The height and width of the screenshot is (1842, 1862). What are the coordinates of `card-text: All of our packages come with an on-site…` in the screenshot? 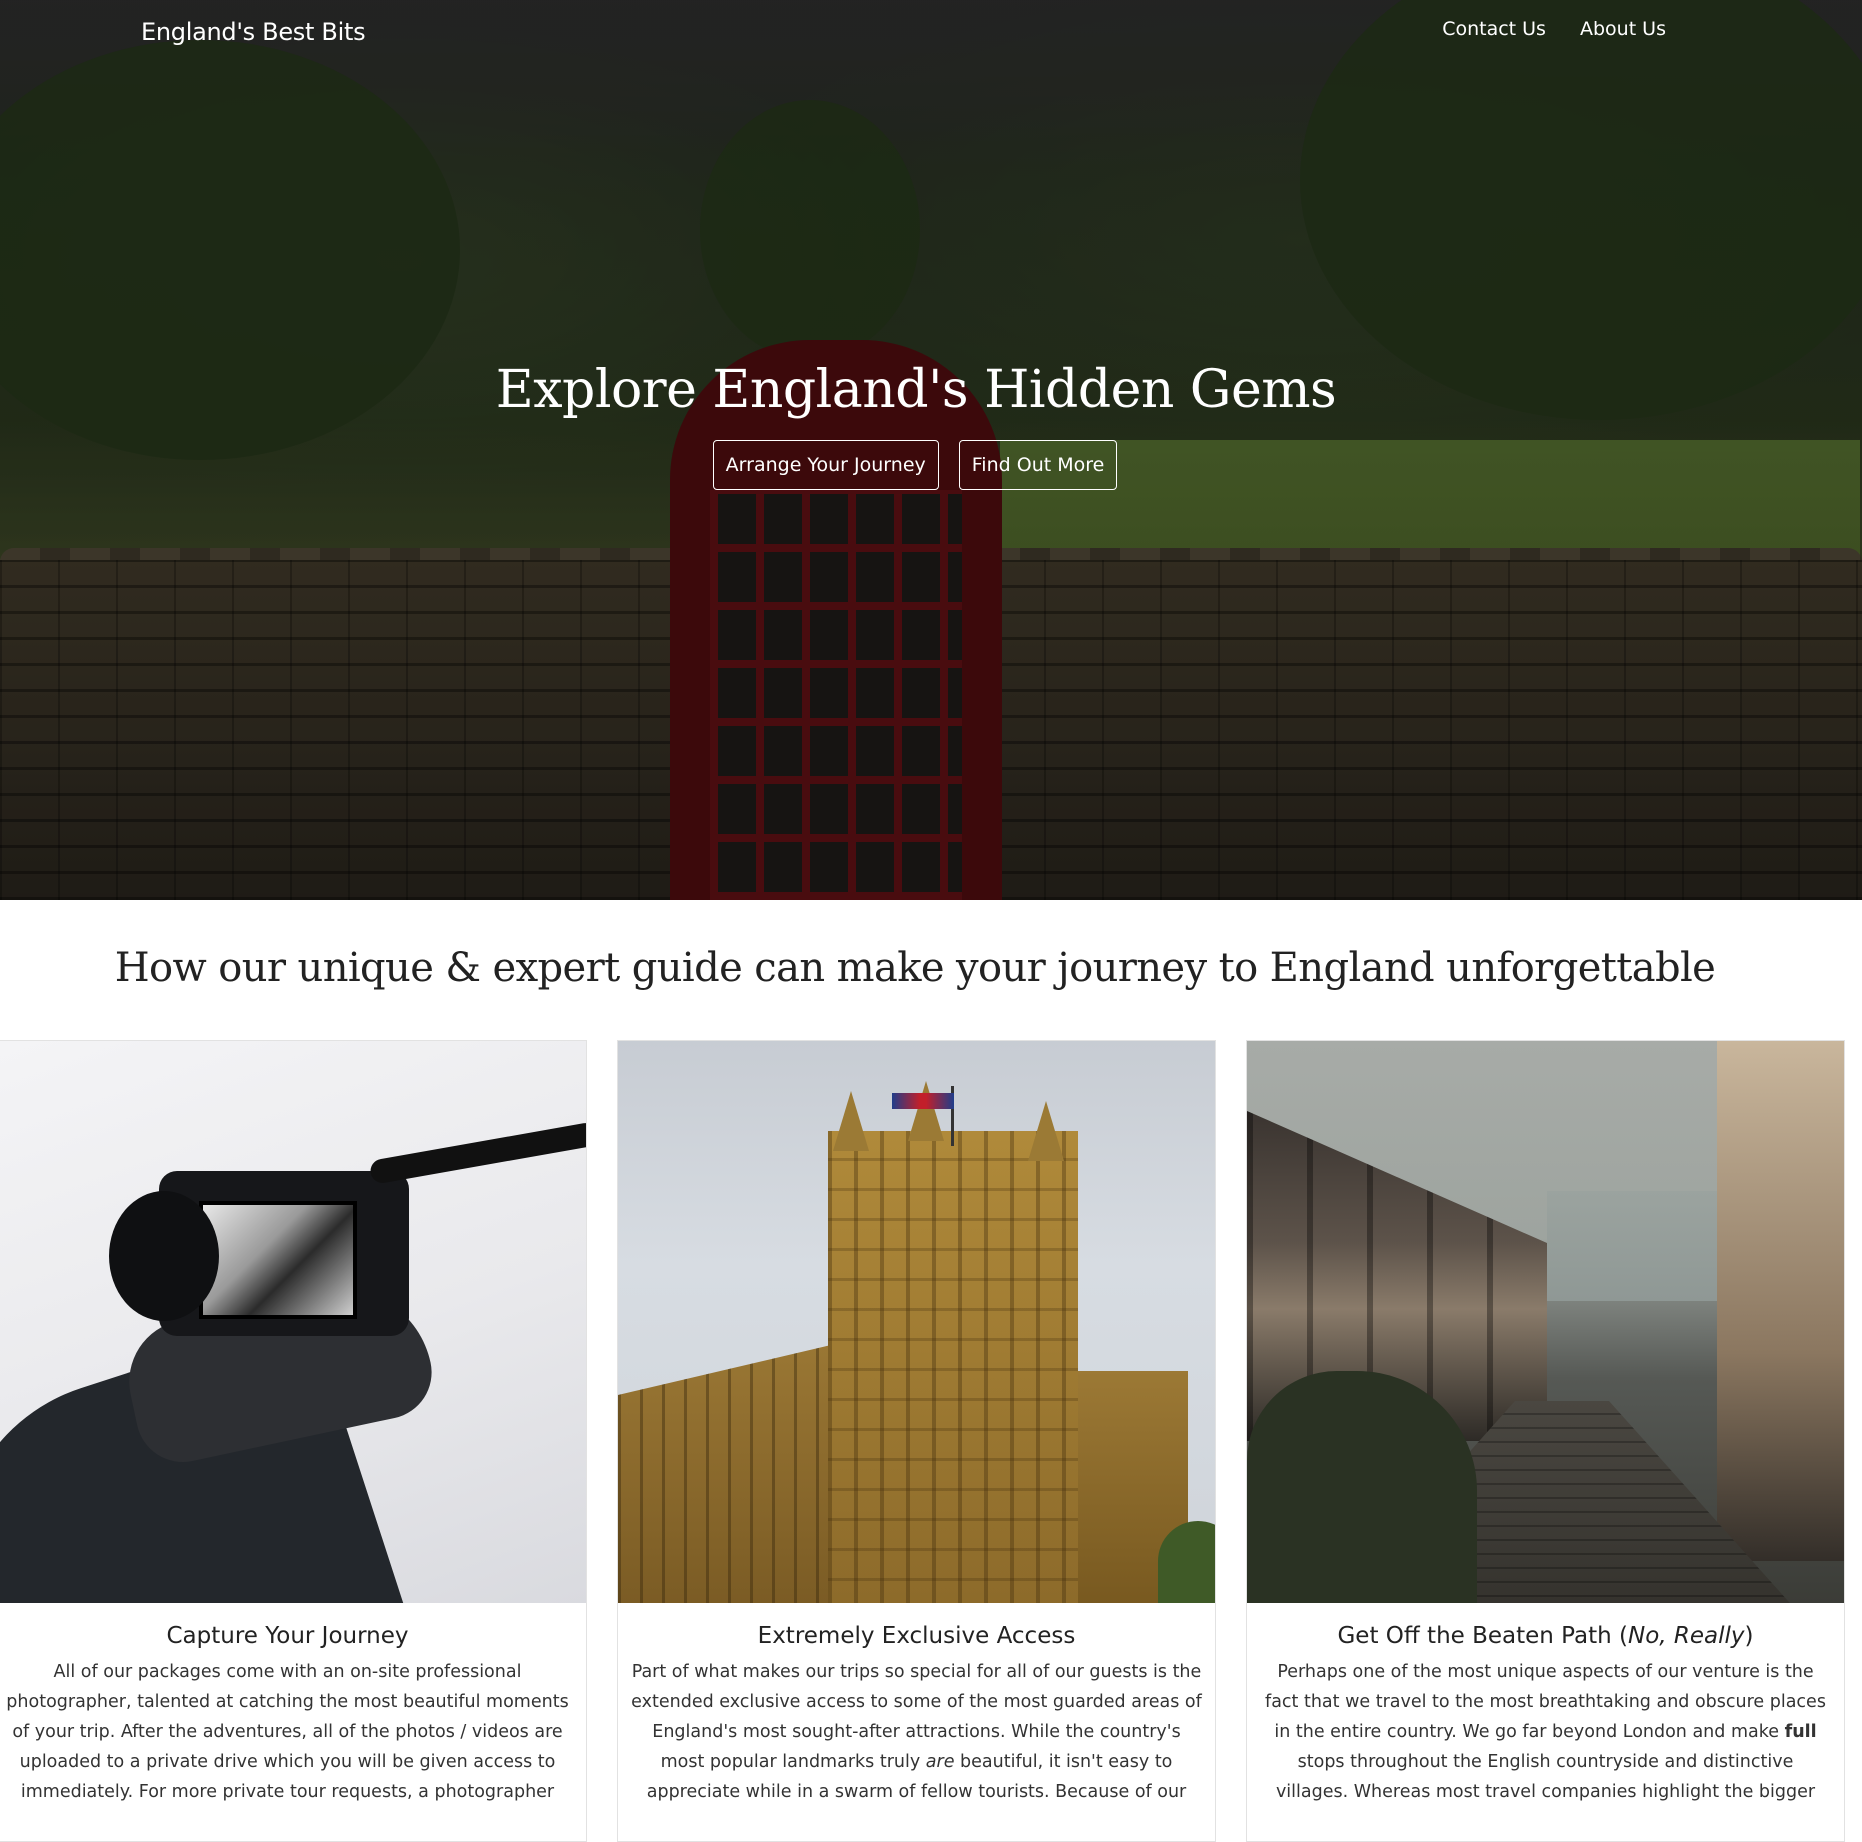 It's located at (287, 1732).